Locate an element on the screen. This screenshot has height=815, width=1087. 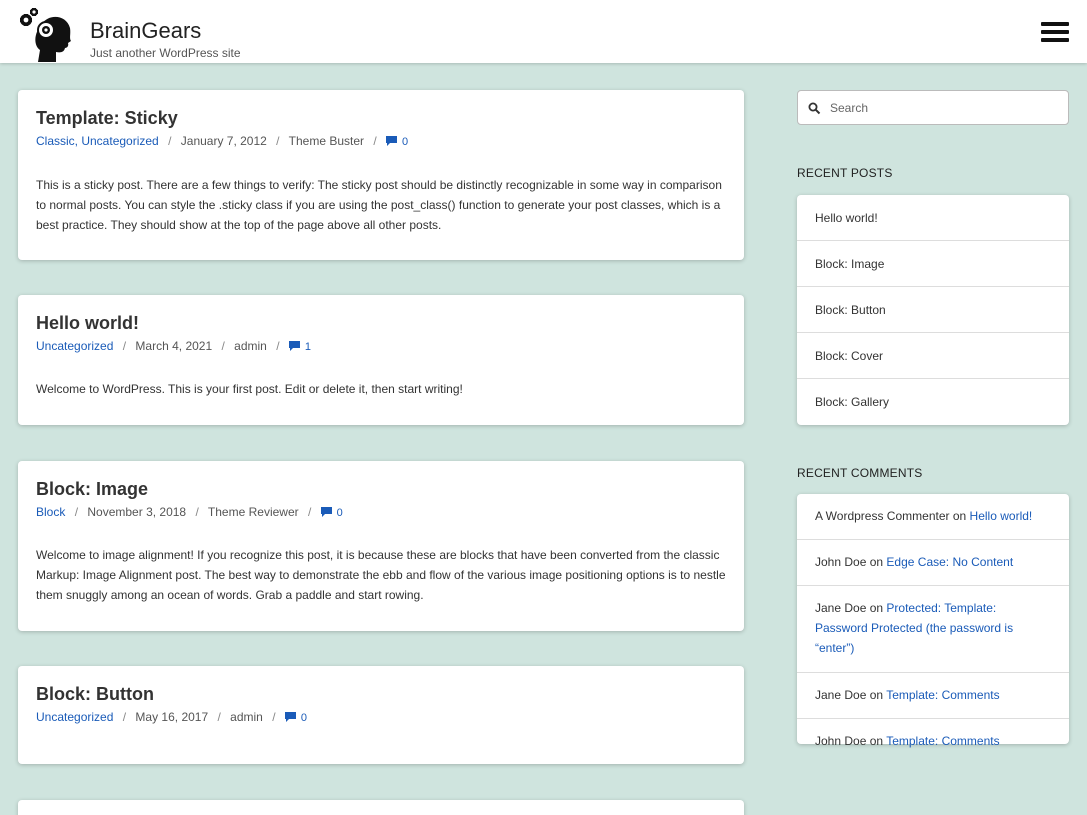
recent-posts-title: RECENT POSTS is located at coordinates (845, 173).